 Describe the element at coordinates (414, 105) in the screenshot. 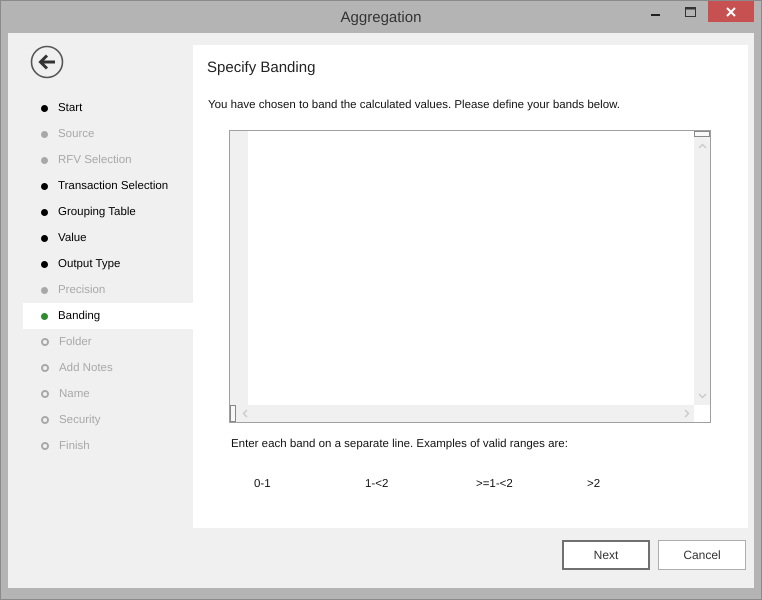

I see `intro-text: You have chosen to band the calculated values. Please define your bands below.` at that location.